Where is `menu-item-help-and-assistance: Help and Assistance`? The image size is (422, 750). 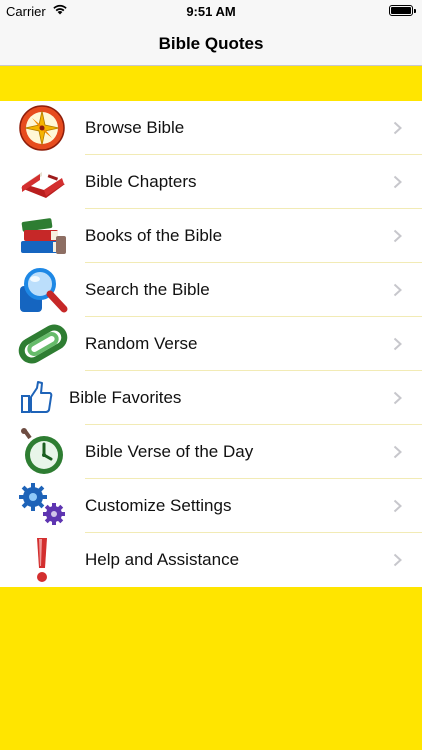 menu-item-help-and-assistance: Help and Assistance is located at coordinates (211, 560).